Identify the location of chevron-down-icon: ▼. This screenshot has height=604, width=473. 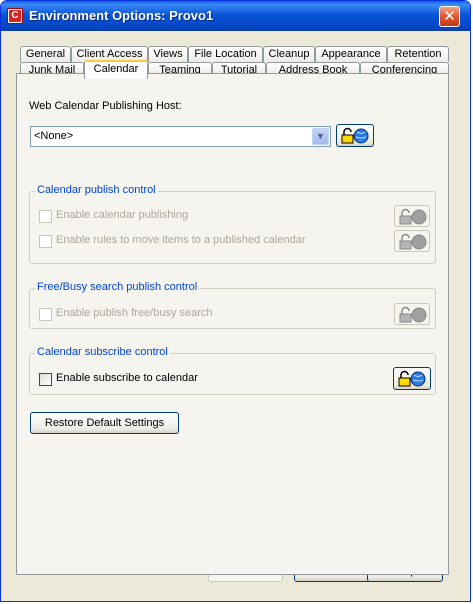
(320, 136).